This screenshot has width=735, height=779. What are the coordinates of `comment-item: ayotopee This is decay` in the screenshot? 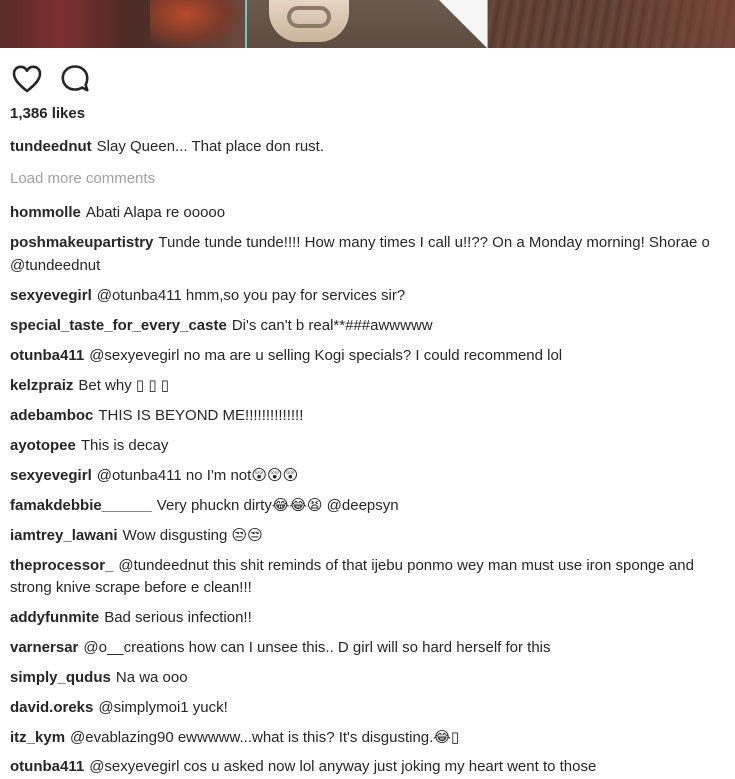 It's located at (367, 446).